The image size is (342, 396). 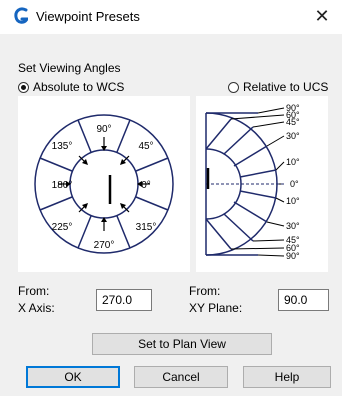 What do you see at coordinates (322, 16) in the screenshot?
I see `close-button: ✕` at bounding box center [322, 16].